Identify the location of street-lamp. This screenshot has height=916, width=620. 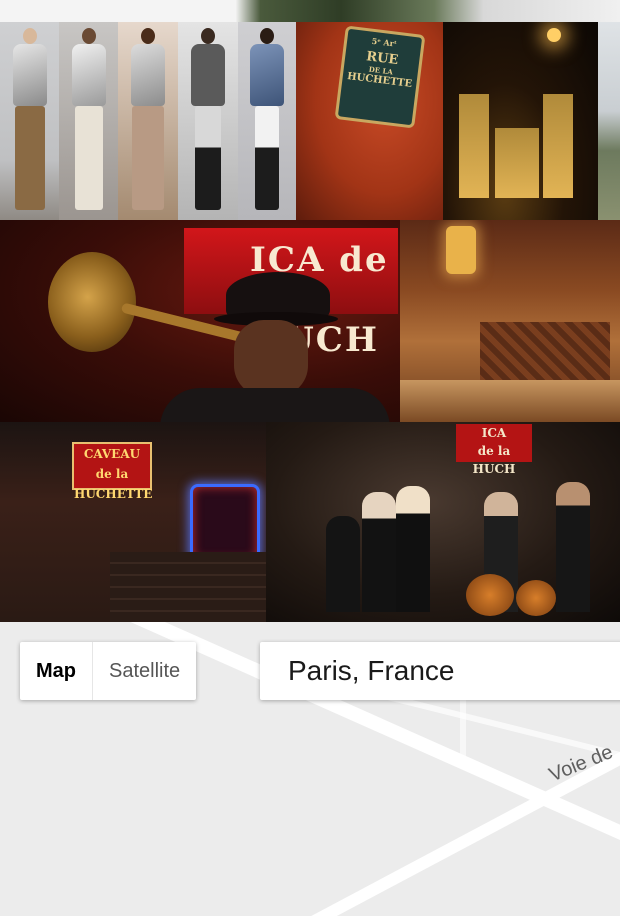
(554, 35).